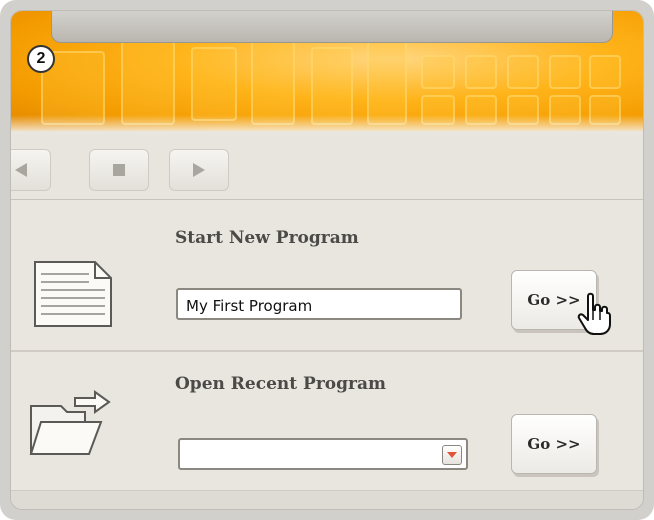  Describe the element at coordinates (327, 499) in the screenshot. I see `footer-band` at that location.